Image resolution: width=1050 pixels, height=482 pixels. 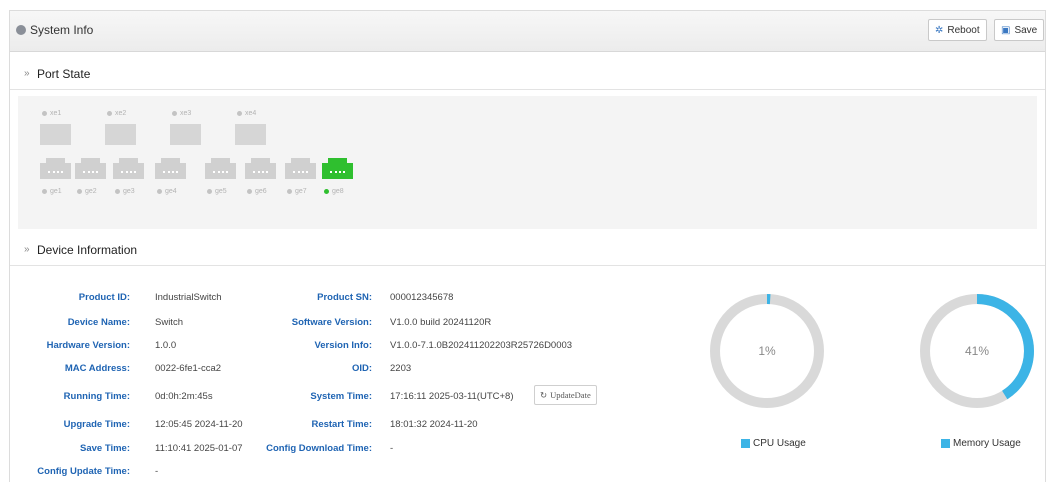 I want to click on port-state-header: » Port State, so click(x=527, y=74).